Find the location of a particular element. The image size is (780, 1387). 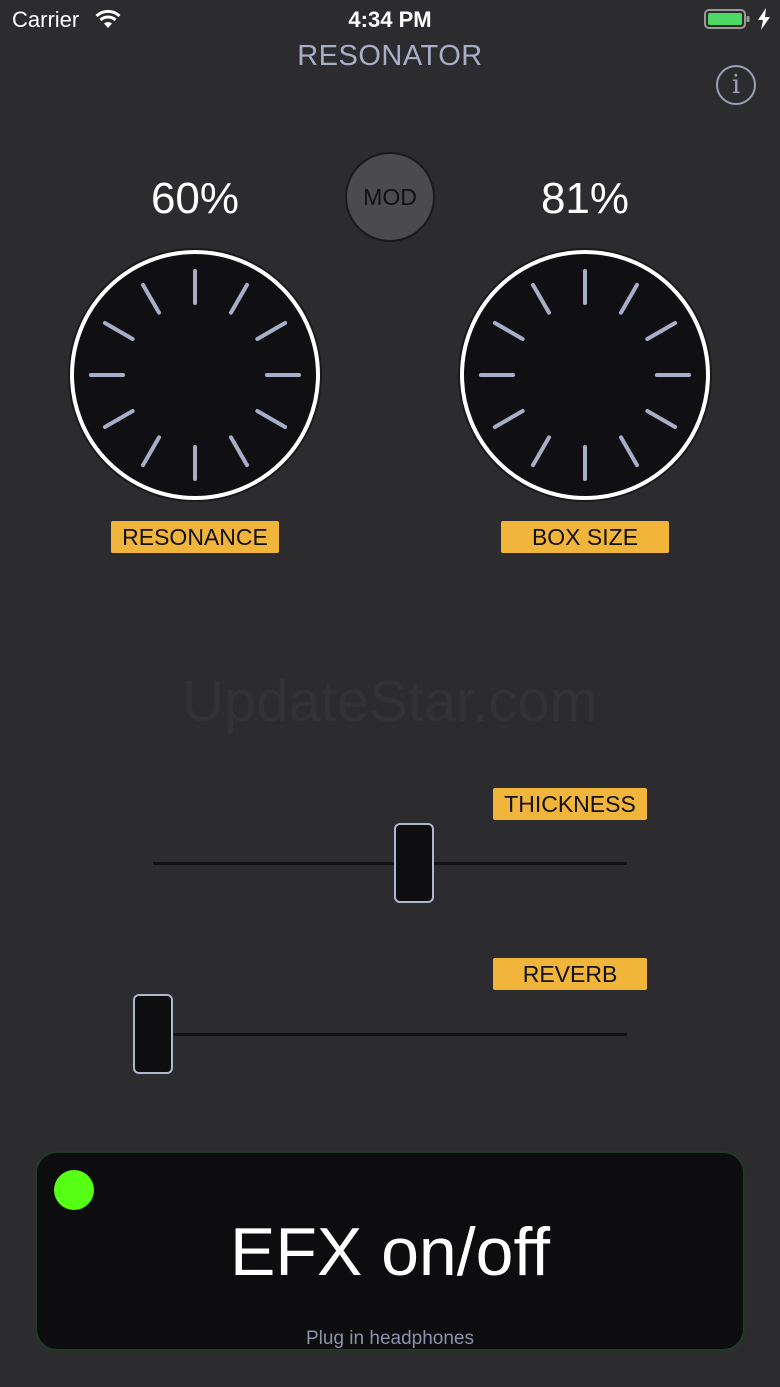

thickness-slider-track is located at coordinates (390, 863).